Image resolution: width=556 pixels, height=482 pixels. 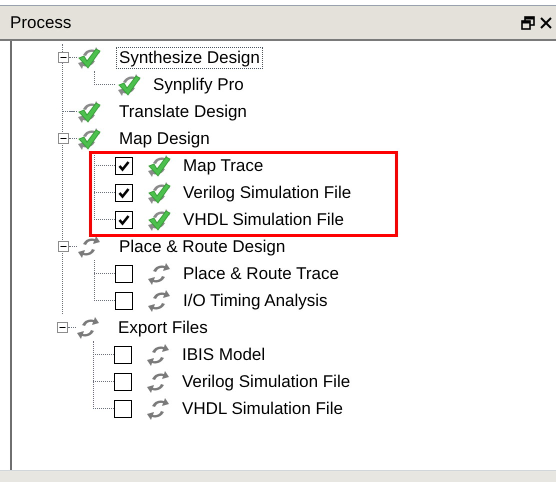 I want to click on tree-item-label: Place & Route Design, so click(x=202, y=246).